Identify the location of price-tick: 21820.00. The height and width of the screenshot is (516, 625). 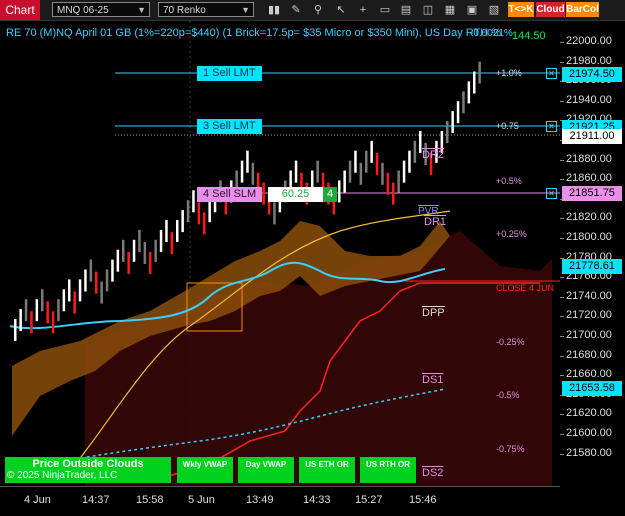
(589, 217).